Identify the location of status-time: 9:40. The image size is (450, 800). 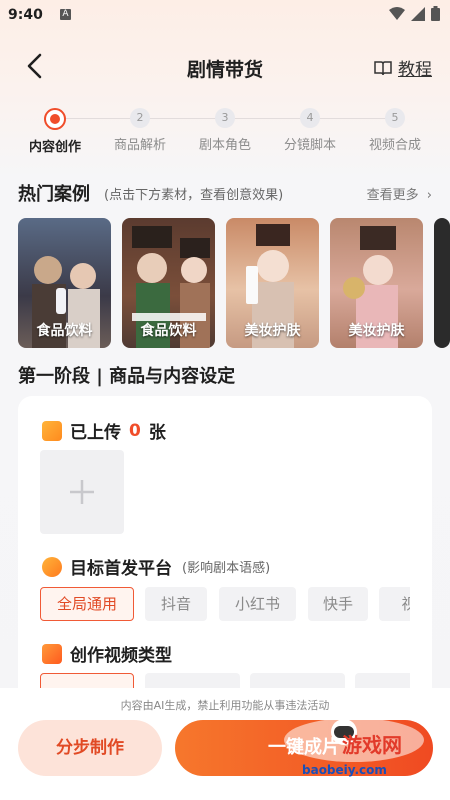
(25, 15).